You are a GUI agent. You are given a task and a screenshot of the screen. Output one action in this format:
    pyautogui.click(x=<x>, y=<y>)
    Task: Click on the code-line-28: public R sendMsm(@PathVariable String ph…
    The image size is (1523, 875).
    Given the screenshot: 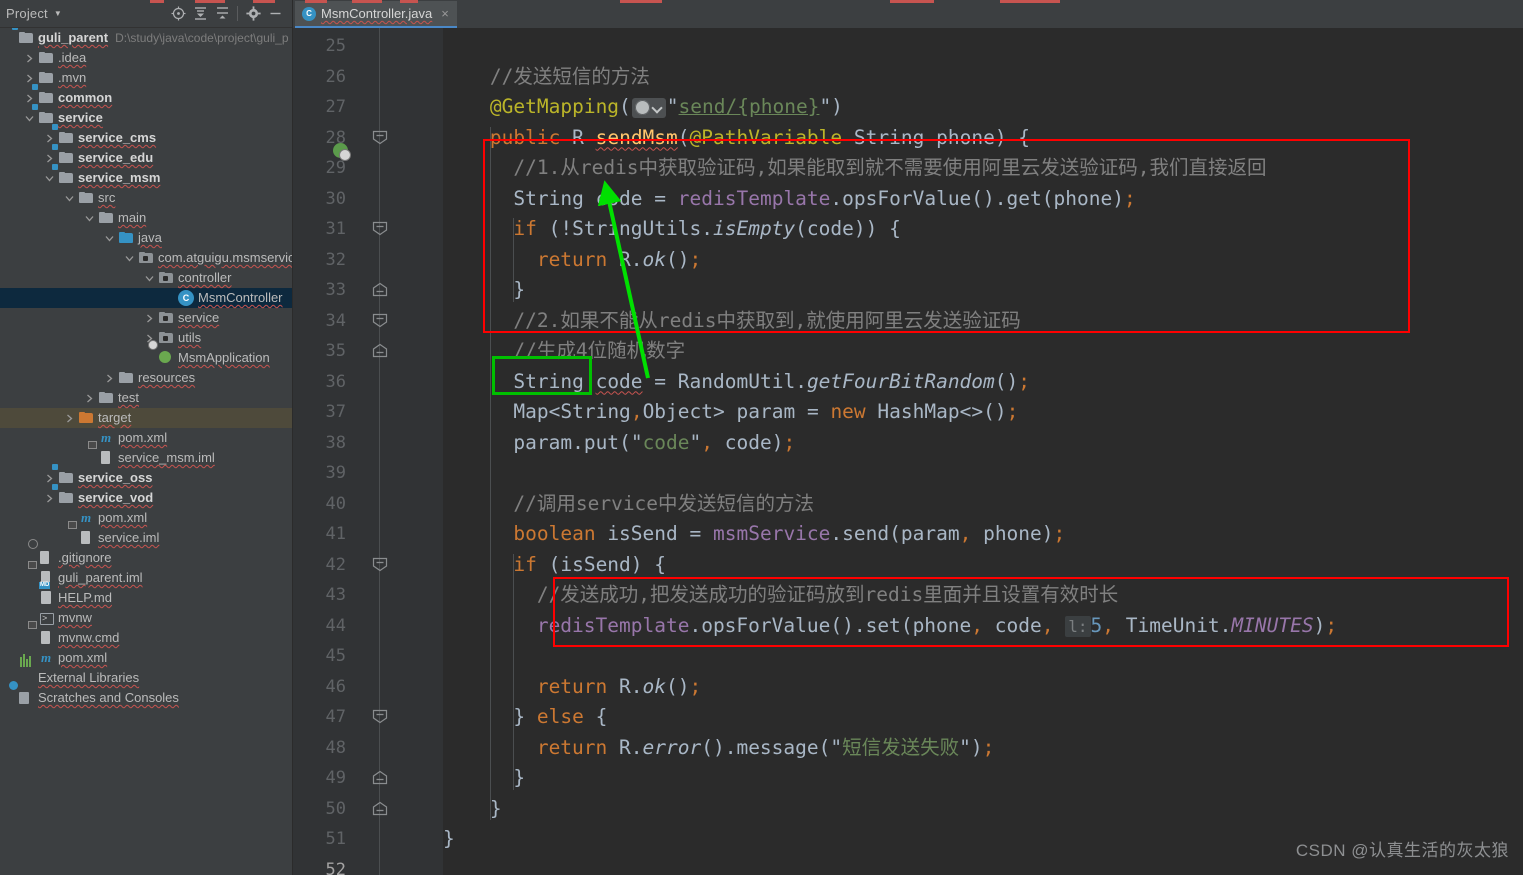 What is the action you would take?
    pyautogui.click(x=760, y=138)
    